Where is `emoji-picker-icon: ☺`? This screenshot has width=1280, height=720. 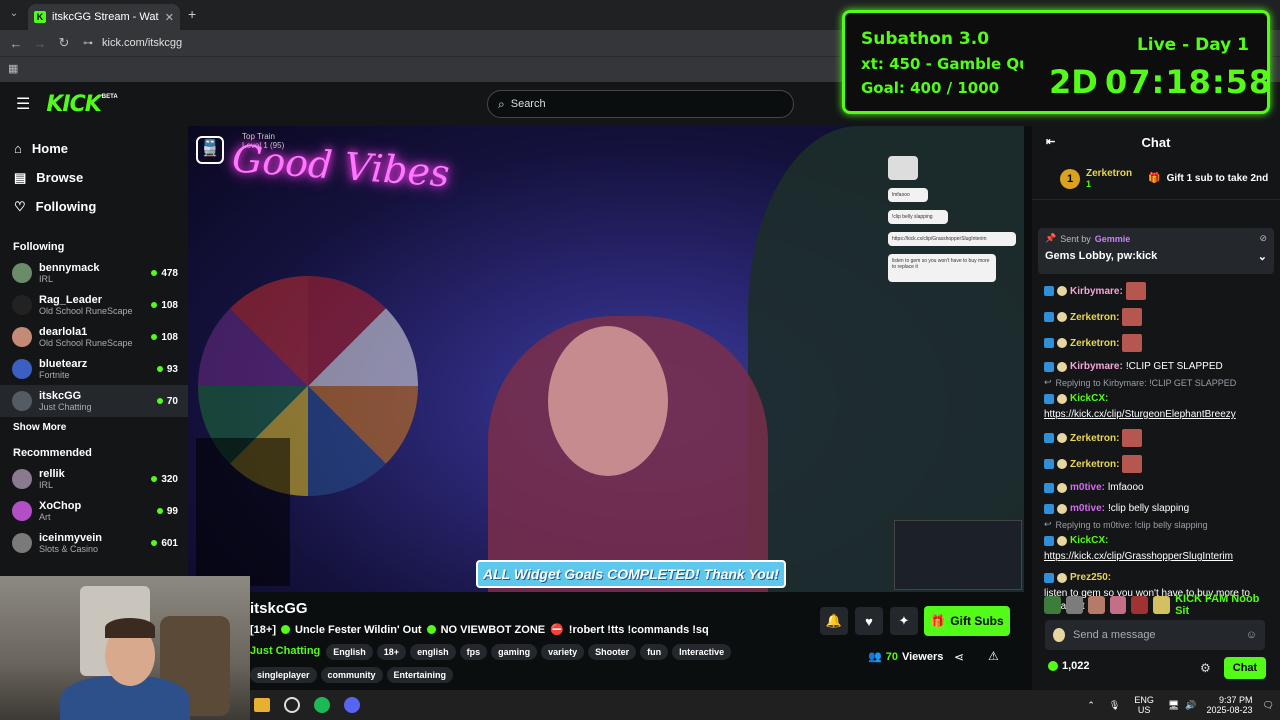 emoji-picker-icon: ☺ is located at coordinates (1251, 635).